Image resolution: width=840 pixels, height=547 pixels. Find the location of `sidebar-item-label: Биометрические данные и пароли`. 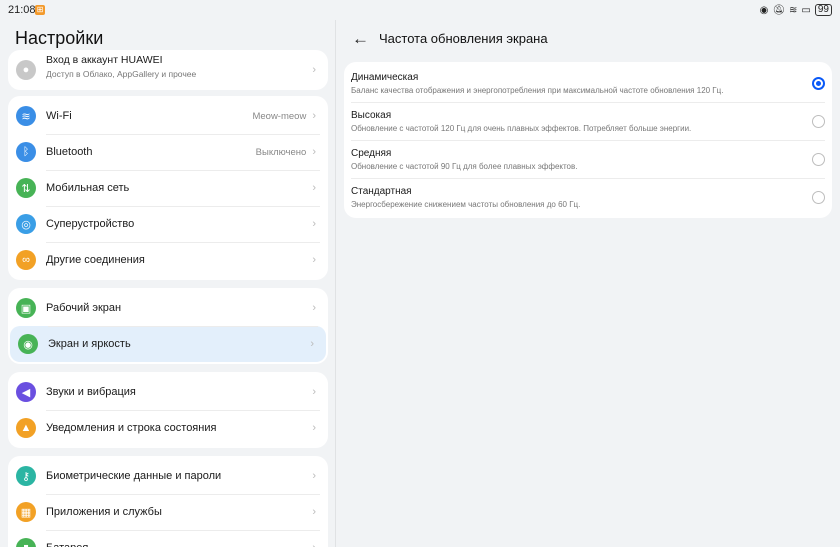

sidebar-item-label: Биометрические данные и пароли is located at coordinates (134, 476).